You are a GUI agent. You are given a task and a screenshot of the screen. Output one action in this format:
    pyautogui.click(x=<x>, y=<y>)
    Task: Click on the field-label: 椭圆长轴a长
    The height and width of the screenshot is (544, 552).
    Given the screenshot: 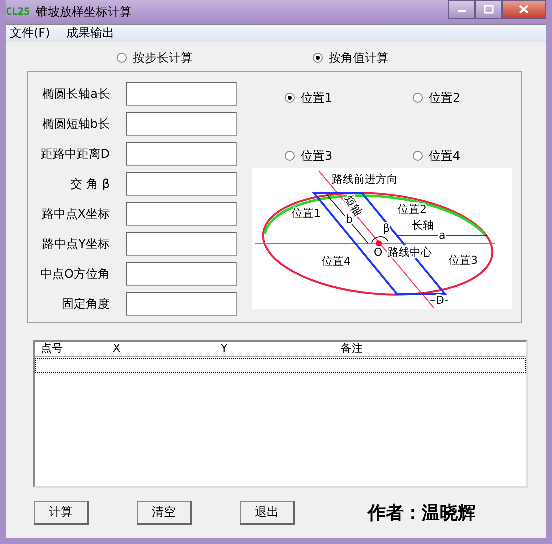 What is the action you would take?
    pyautogui.click(x=76, y=94)
    